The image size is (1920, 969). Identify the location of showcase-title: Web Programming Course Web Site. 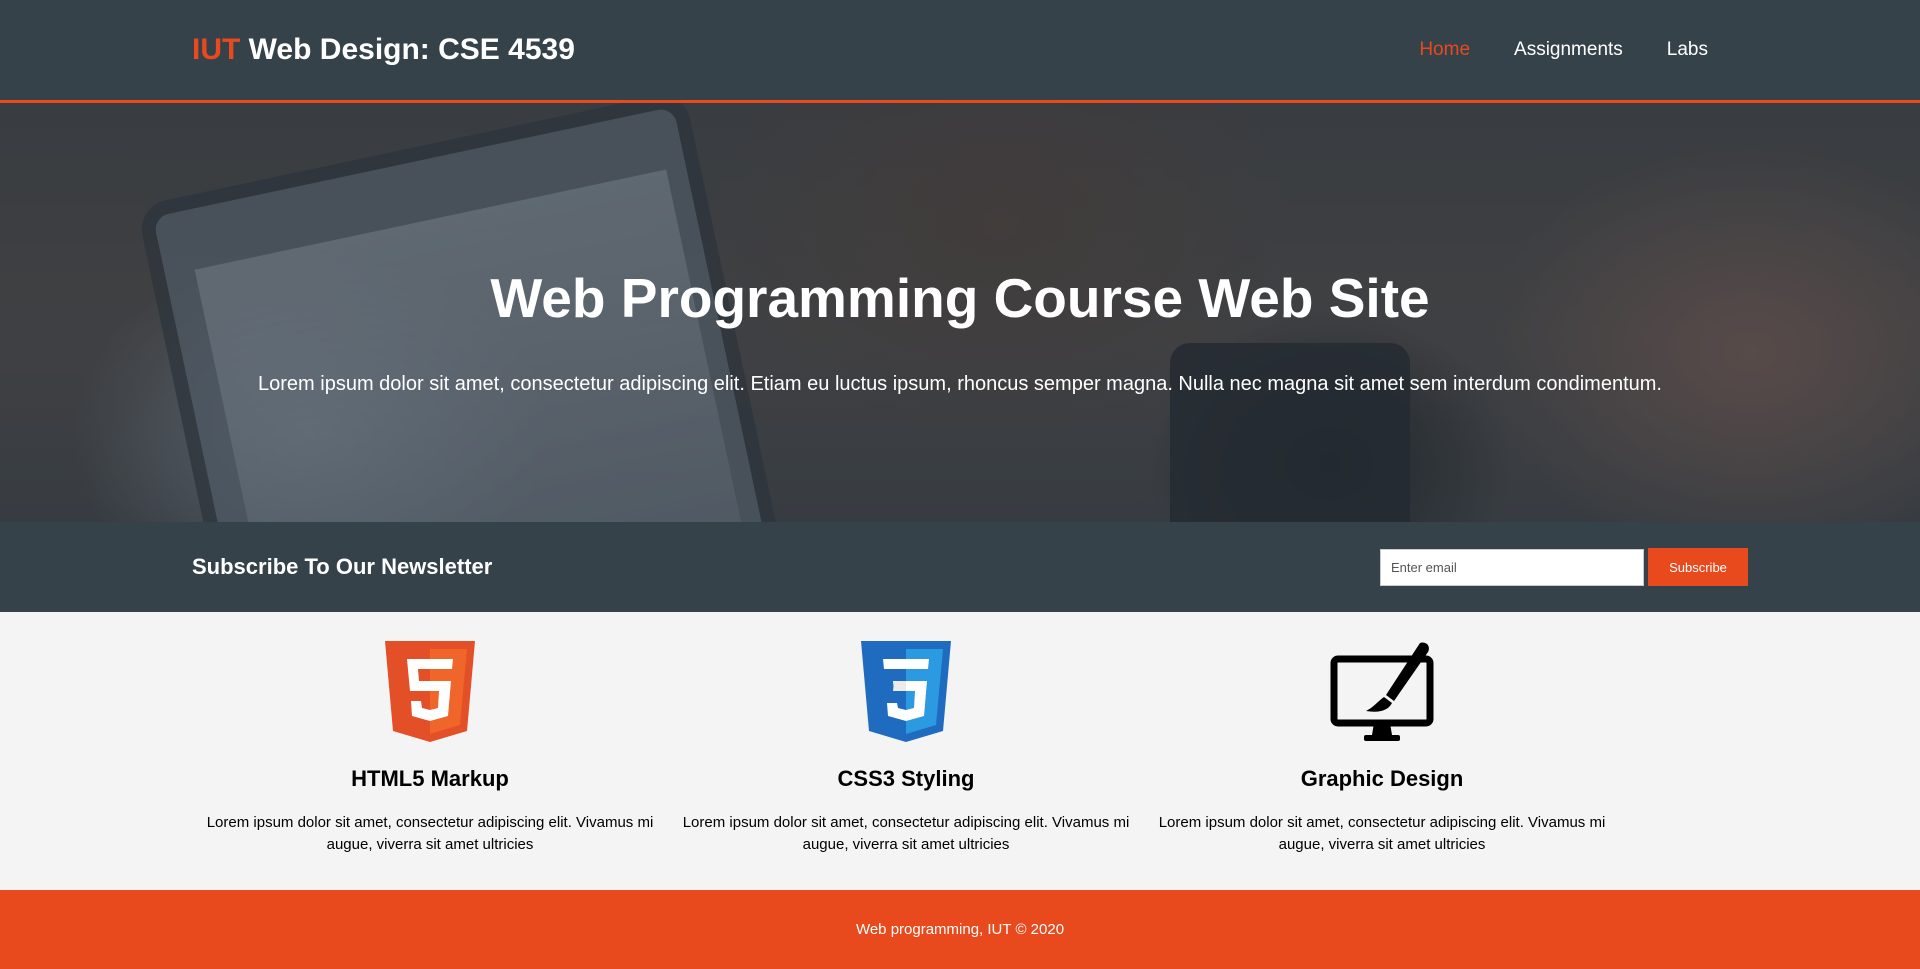
(960, 298).